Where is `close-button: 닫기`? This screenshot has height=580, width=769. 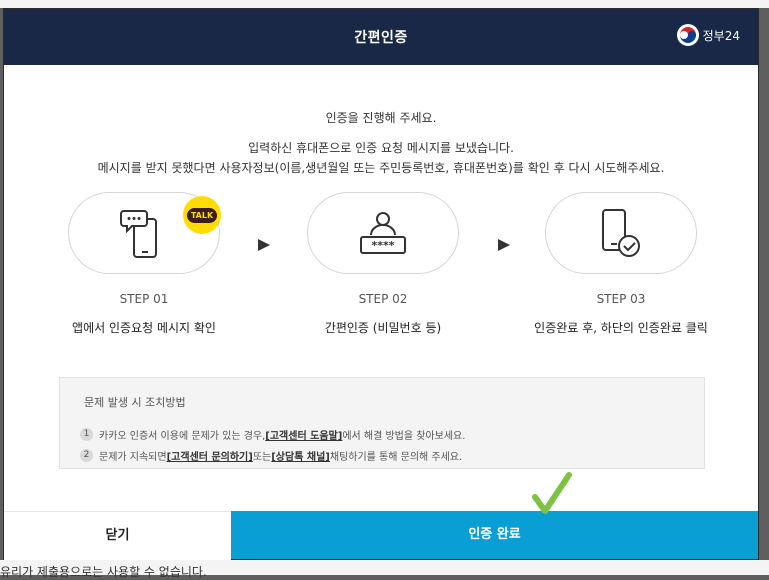 close-button: 닫기 is located at coordinates (117, 535).